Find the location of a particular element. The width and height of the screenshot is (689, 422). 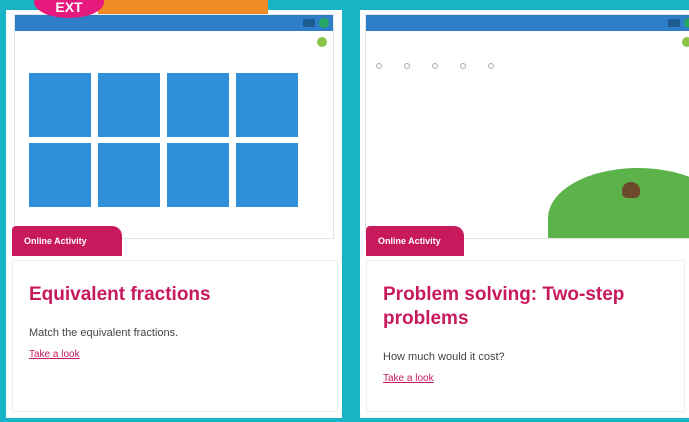

ext-badge-label: EXT is located at coordinates (69, 7).